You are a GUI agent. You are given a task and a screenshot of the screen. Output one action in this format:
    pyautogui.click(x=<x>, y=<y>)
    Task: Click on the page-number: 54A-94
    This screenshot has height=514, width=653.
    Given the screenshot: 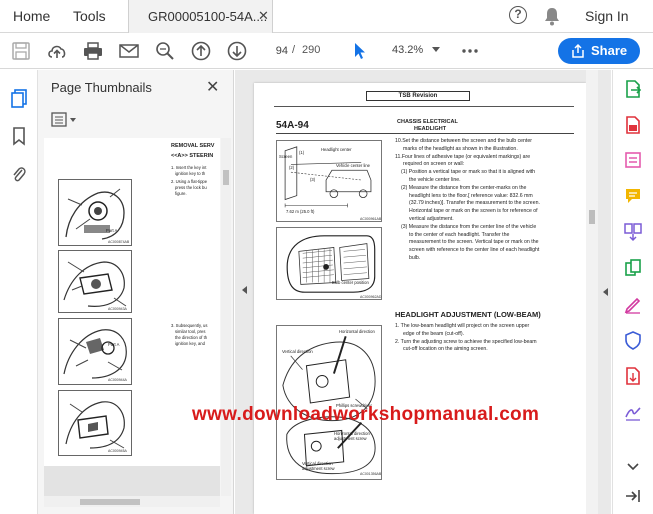 What is the action you would take?
    pyautogui.click(x=292, y=125)
    